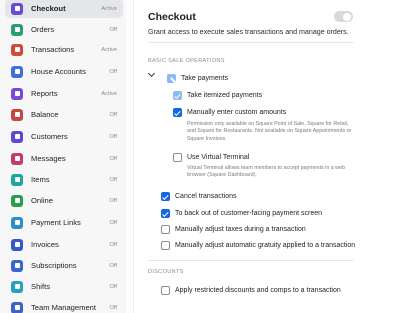  Describe the element at coordinates (44, 93) in the screenshot. I see `sidebar-item-label: Reports` at that location.